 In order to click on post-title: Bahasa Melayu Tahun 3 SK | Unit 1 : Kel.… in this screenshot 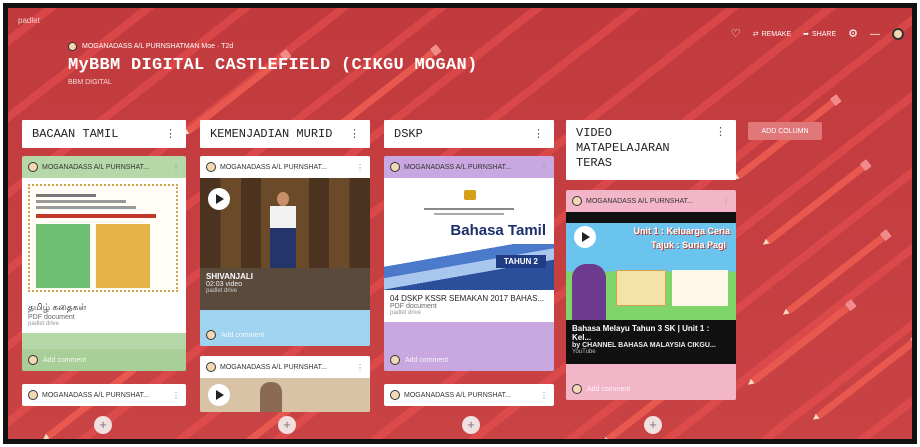, I will do `click(641, 333)`.